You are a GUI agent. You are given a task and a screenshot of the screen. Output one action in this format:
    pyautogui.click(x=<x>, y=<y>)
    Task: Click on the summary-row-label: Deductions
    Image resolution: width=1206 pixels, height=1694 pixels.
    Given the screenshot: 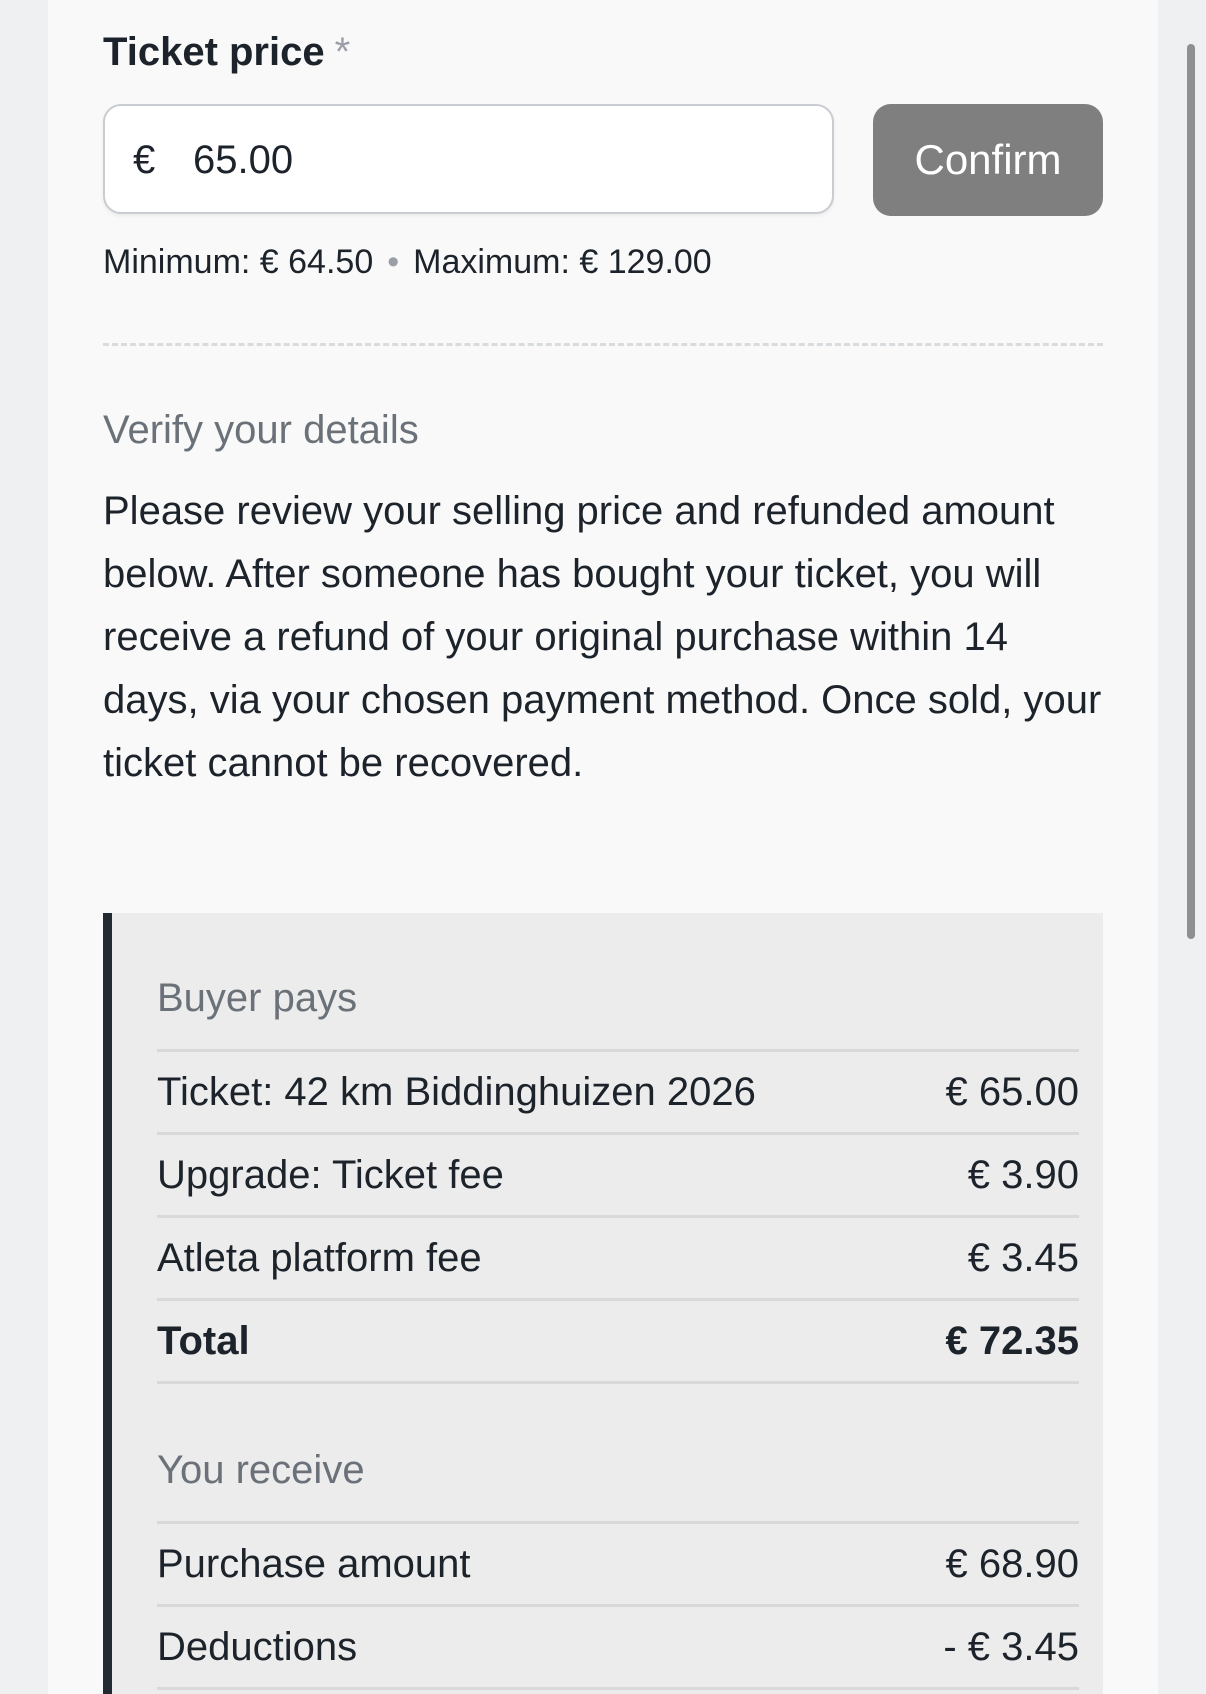 What is the action you would take?
    pyautogui.click(x=257, y=1647)
    